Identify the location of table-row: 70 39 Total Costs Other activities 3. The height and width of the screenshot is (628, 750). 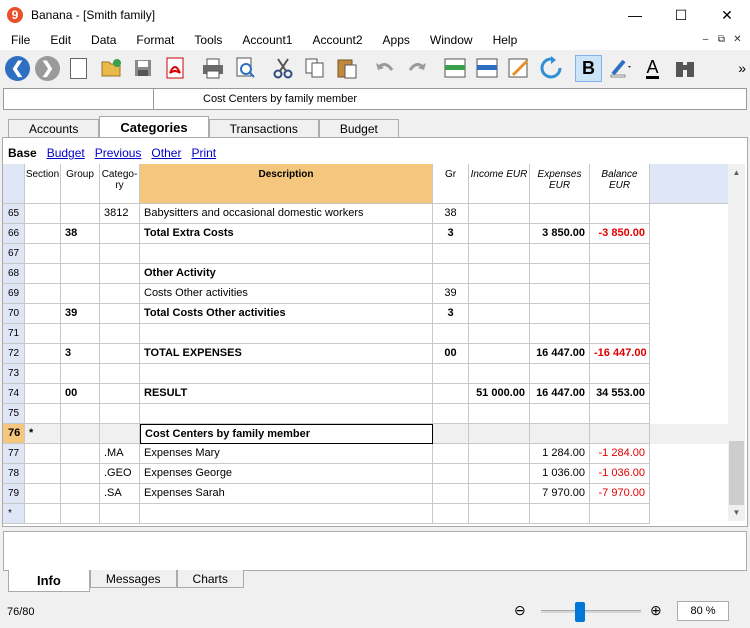
(365, 314).